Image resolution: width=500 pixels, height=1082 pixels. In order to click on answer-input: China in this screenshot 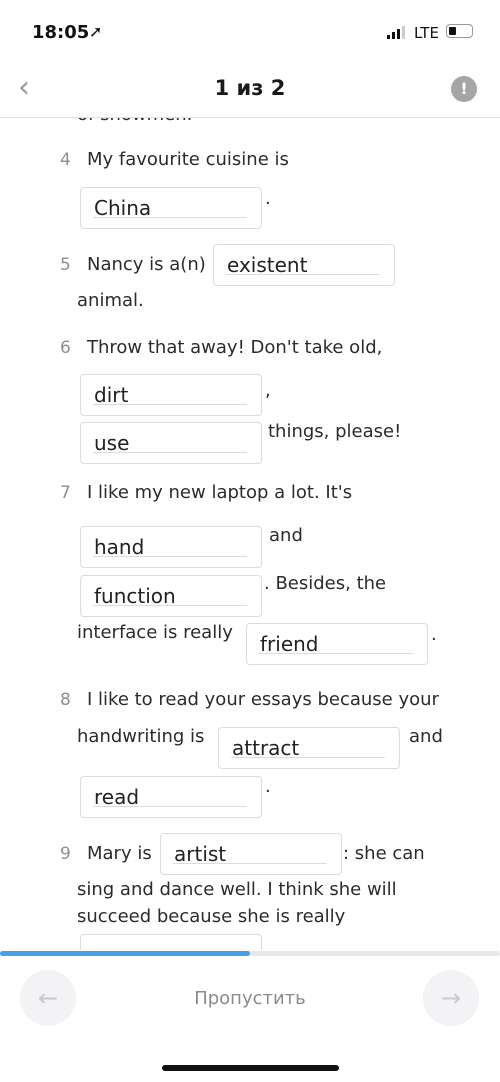, I will do `click(171, 208)`.